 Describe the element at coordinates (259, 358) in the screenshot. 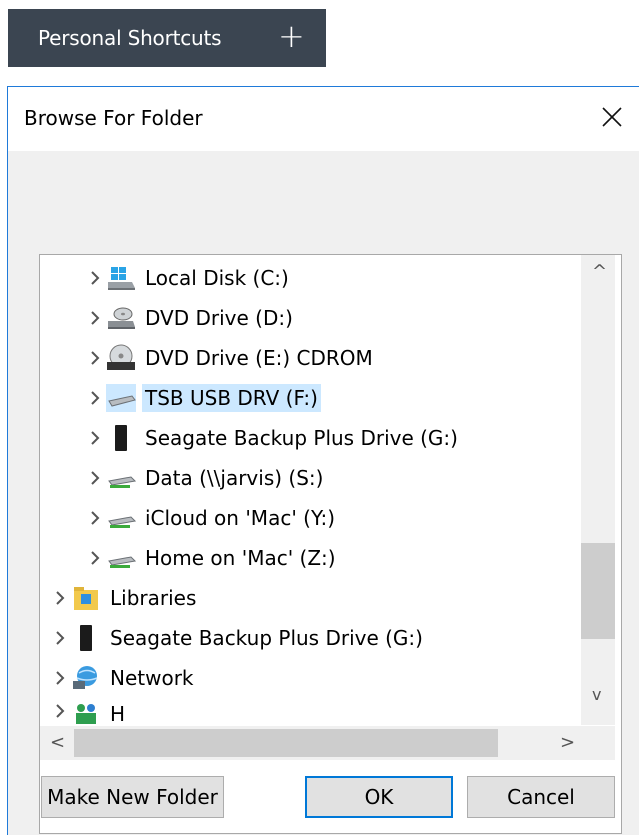

I see `tree-item-label: DVD Drive (E:) CDROM` at that location.